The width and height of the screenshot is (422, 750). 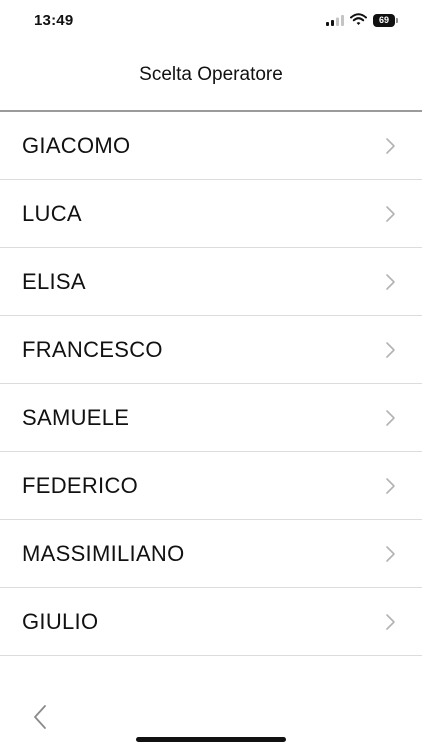 I want to click on status-bar: 13:49 69, so click(x=211, y=22).